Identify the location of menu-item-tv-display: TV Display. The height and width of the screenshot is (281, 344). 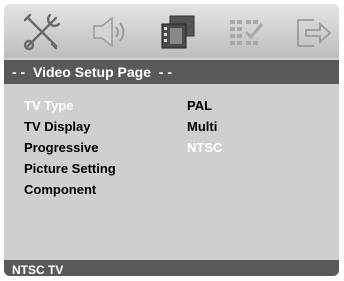
(57, 127).